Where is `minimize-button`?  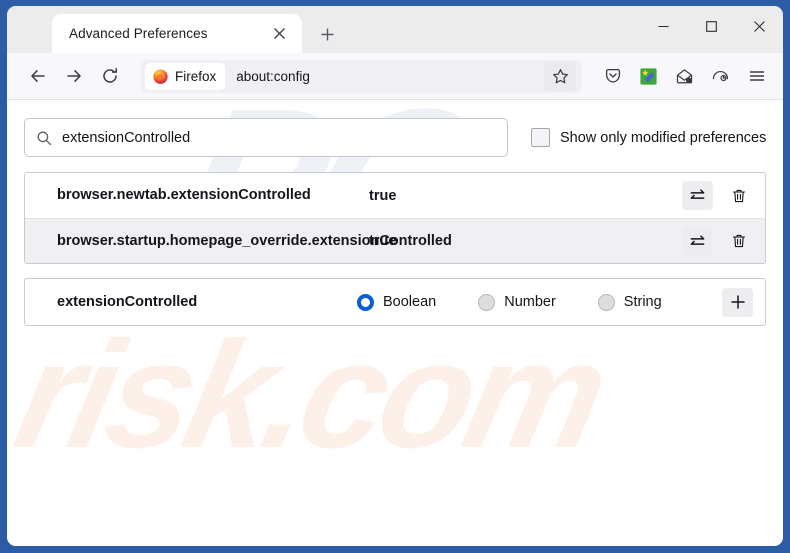
minimize-button is located at coordinates (663, 26).